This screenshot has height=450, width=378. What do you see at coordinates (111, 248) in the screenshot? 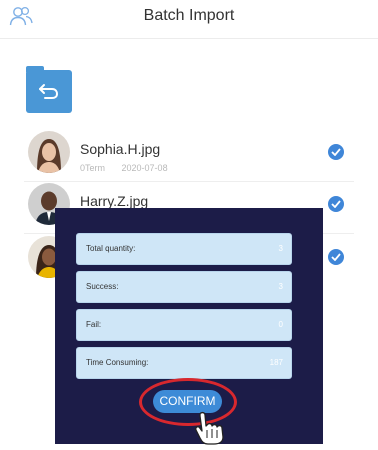
I see `field-label: Total quantity:` at bounding box center [111, 248].